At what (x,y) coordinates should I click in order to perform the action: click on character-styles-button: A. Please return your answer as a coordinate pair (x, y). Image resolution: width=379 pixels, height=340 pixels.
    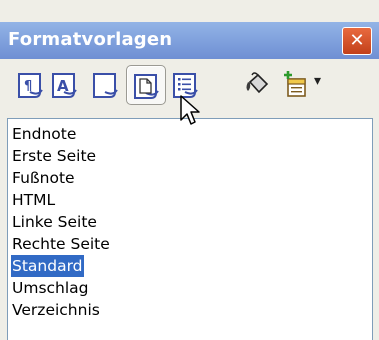
    Looking at the image, I should click on (65, 85).